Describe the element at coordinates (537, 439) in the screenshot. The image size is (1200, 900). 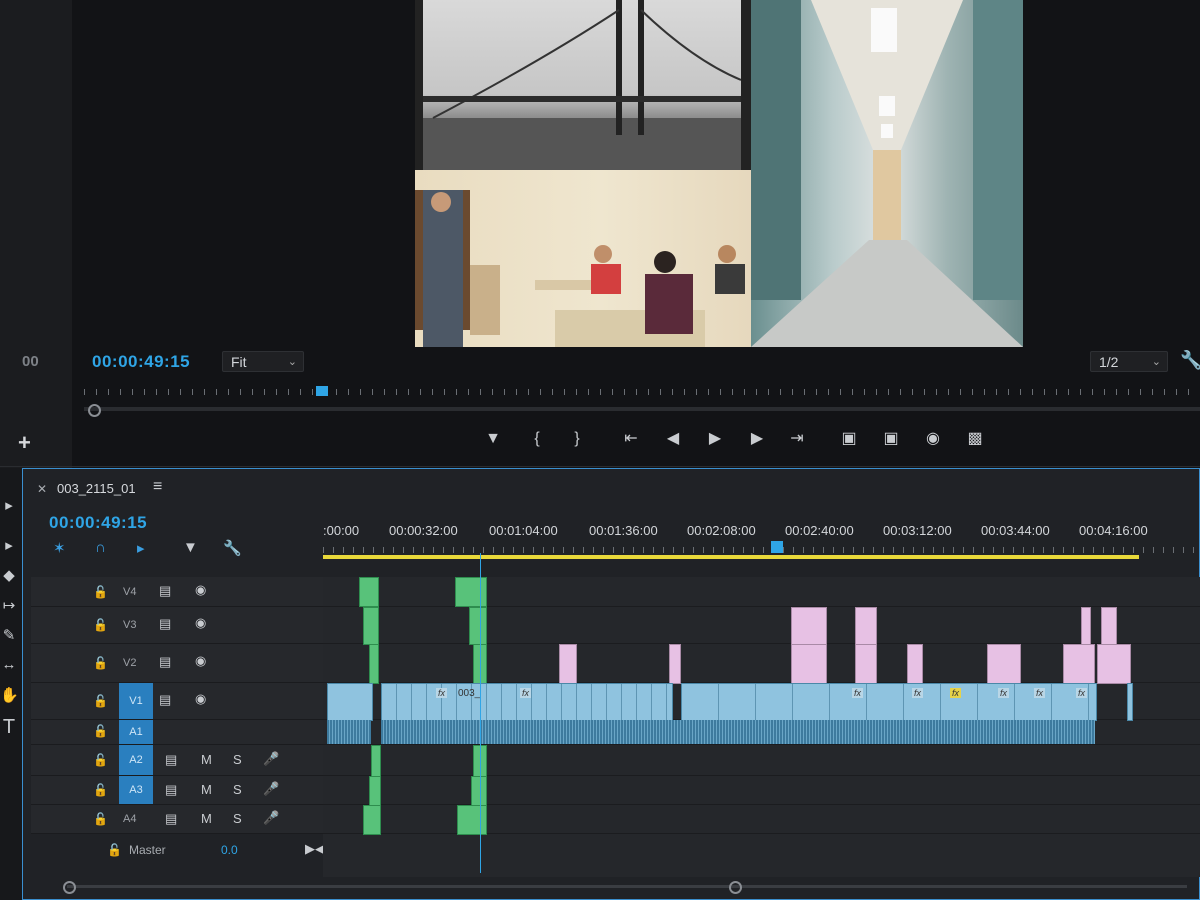
I see `mark-in-button: {` at that location.